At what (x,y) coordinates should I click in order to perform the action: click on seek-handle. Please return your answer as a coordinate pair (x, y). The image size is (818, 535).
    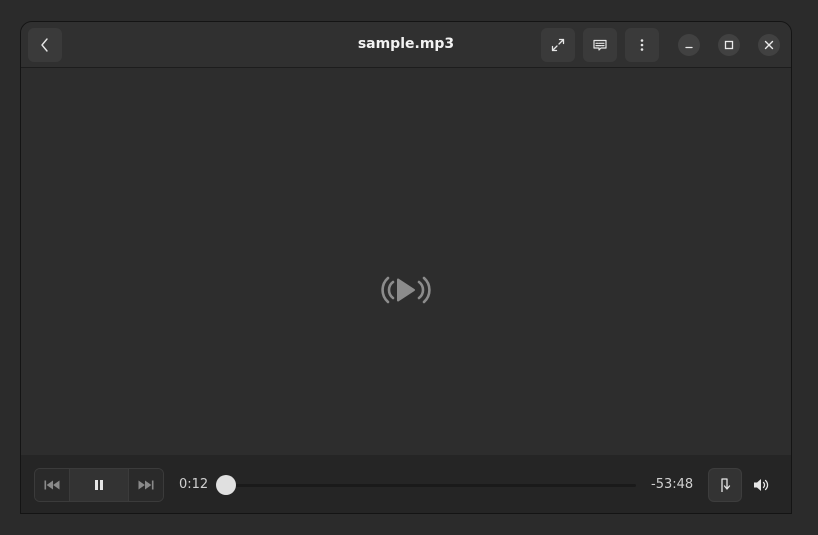
    Looking at the image, I should click on (225, 485).